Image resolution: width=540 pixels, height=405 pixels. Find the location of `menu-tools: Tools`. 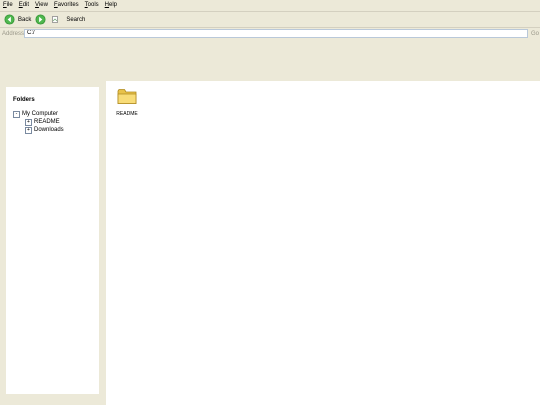

menu-tools: Tools is located at coordinates (92, 5).